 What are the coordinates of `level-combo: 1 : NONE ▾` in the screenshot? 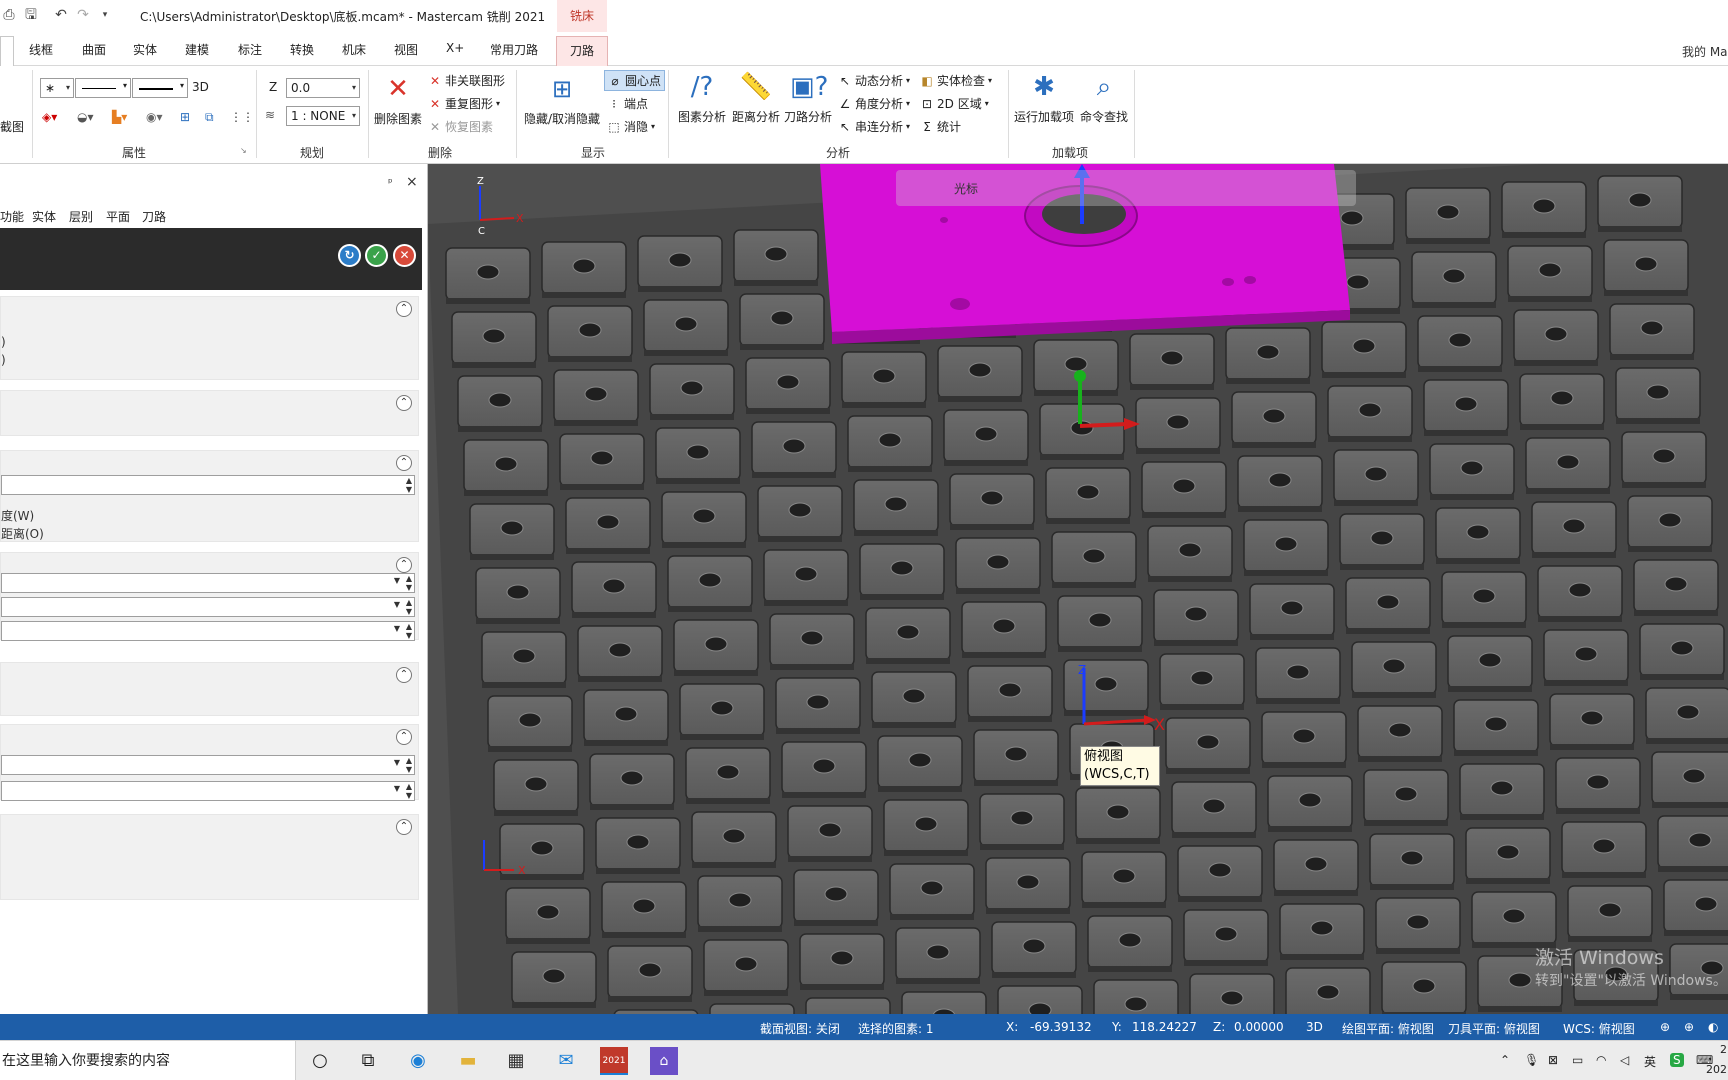 It's located at (323, 116).